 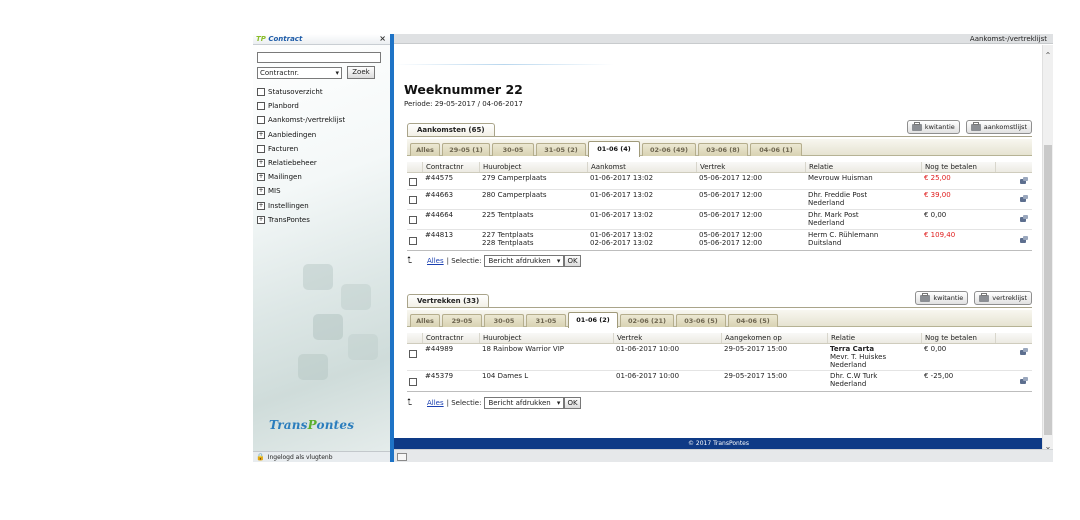 I want to click on sidebar-item-statusoverzicht: Statusoverzicht, so click(x=301, y=92).